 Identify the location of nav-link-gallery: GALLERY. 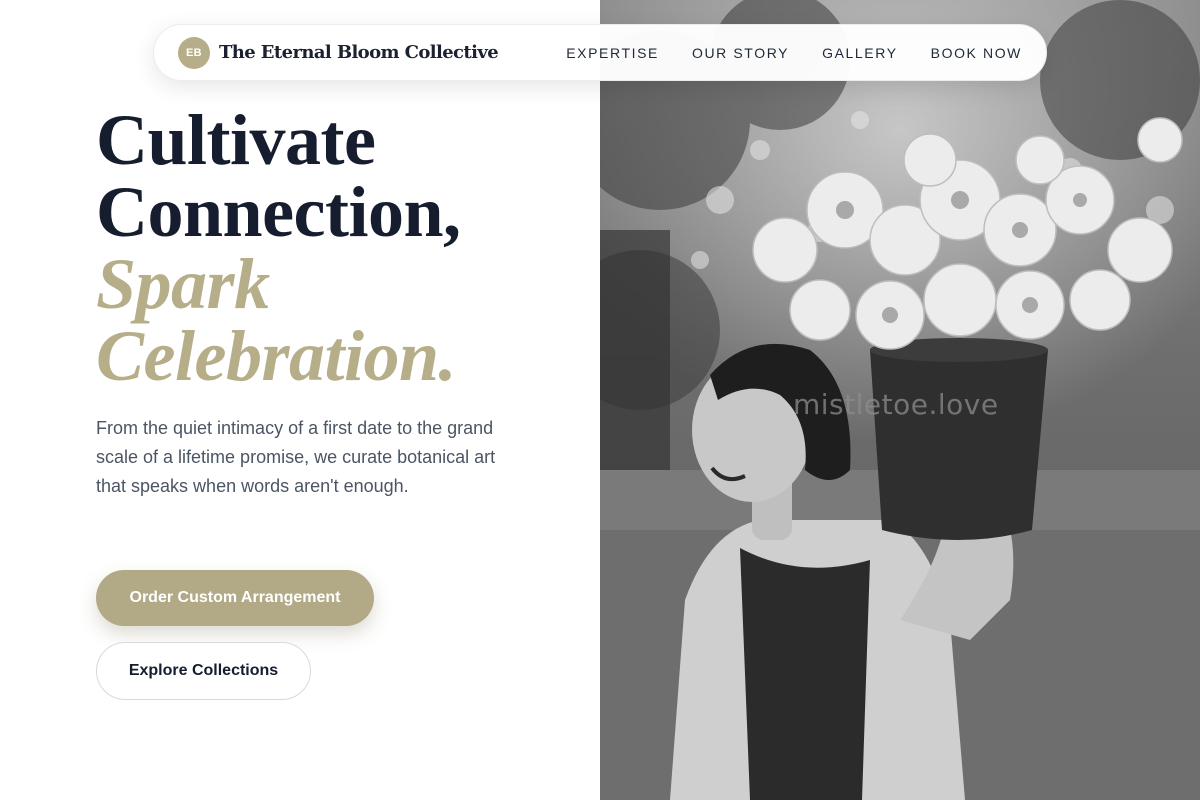
(860, 53).